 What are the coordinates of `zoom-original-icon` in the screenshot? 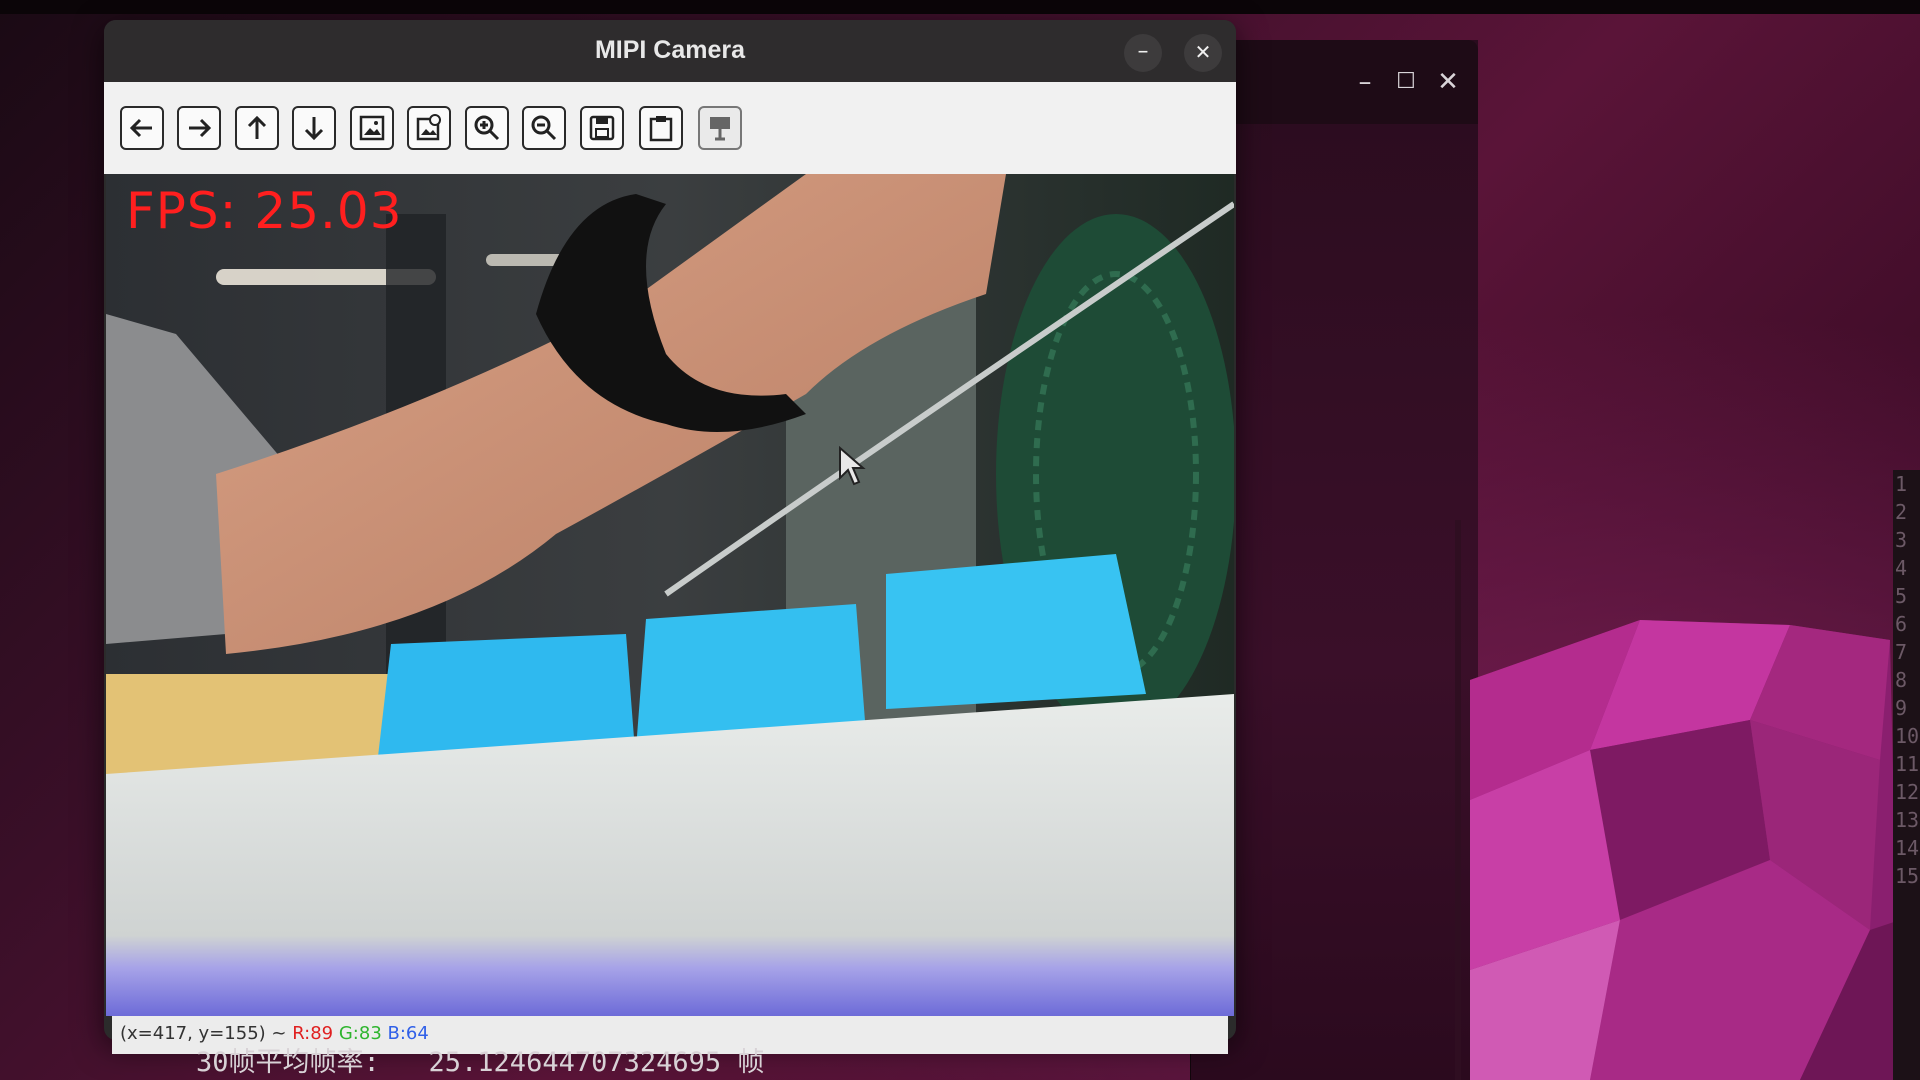 It's located at (429, 128).